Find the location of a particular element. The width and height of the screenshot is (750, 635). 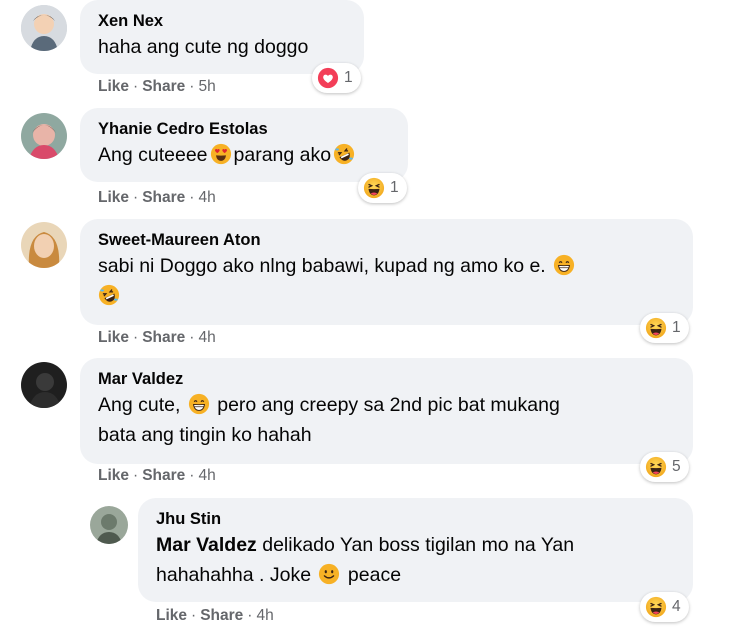

heart-eyes-emoji-icon is located at coordinates (221, 154).